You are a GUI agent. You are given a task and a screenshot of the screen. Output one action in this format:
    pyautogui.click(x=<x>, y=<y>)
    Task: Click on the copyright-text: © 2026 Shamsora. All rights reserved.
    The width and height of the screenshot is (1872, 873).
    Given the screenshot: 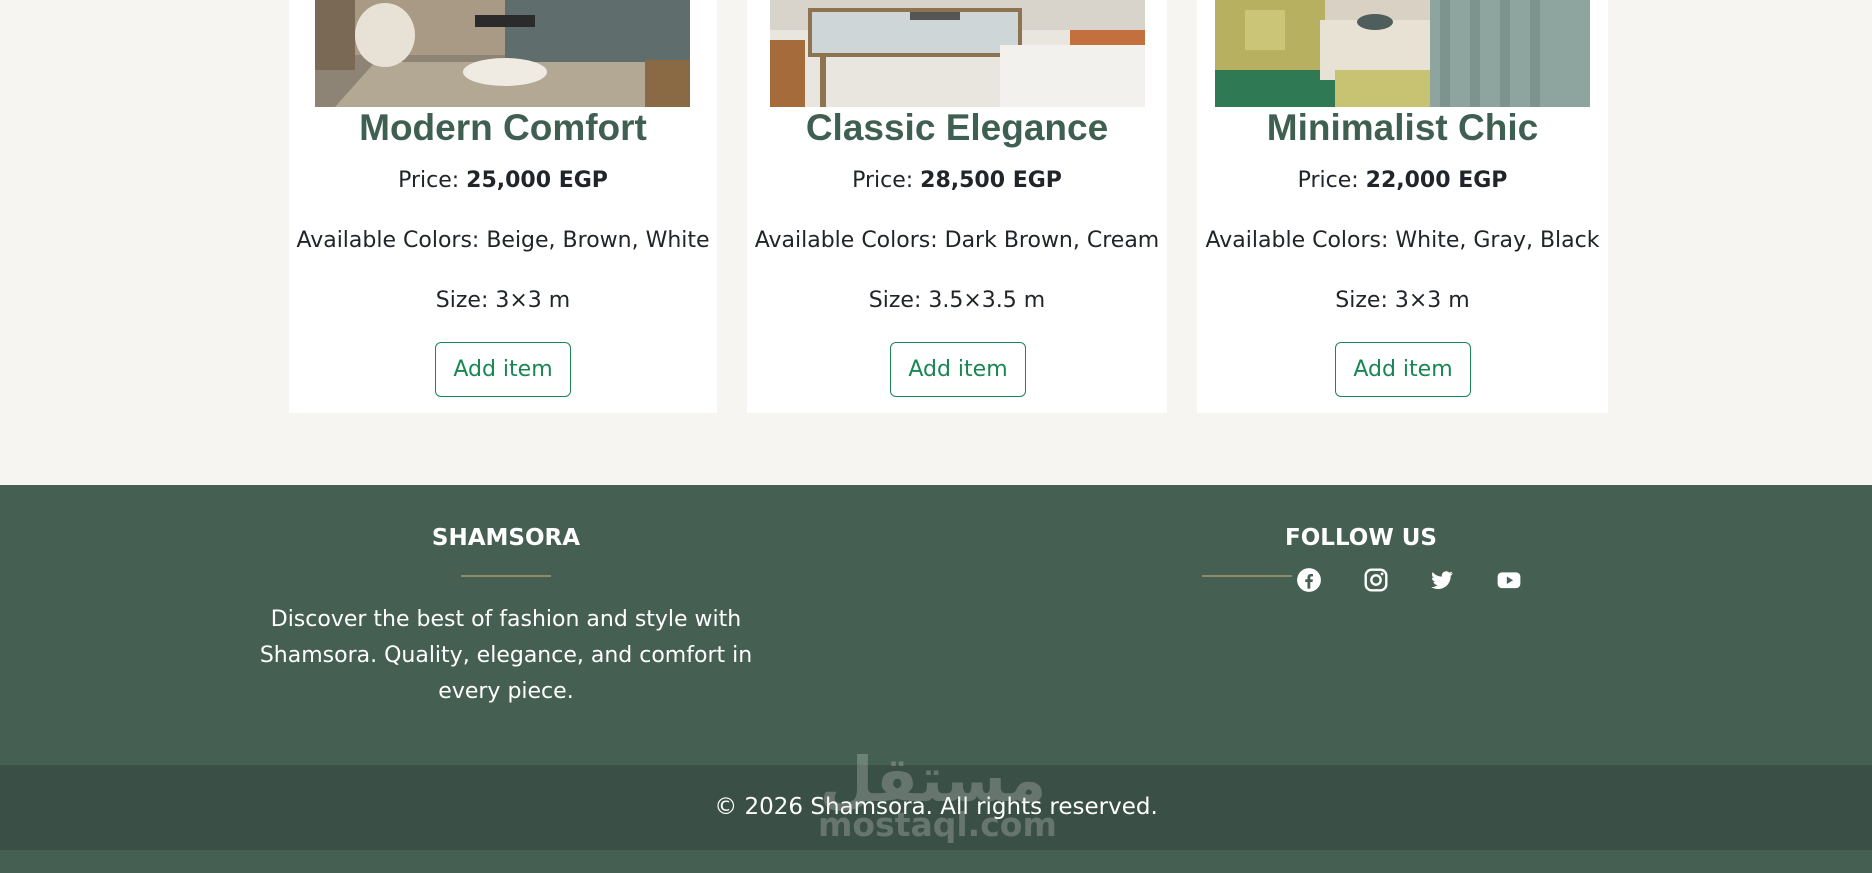 What is the action you would take?
    pyautogui.click(x=936, y=807)
    